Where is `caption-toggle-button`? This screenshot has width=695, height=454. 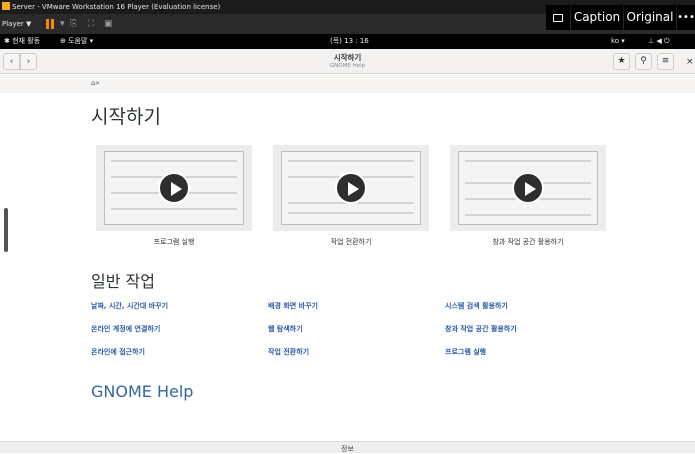 caption-toggle-button is located at coordinates (558, 17).